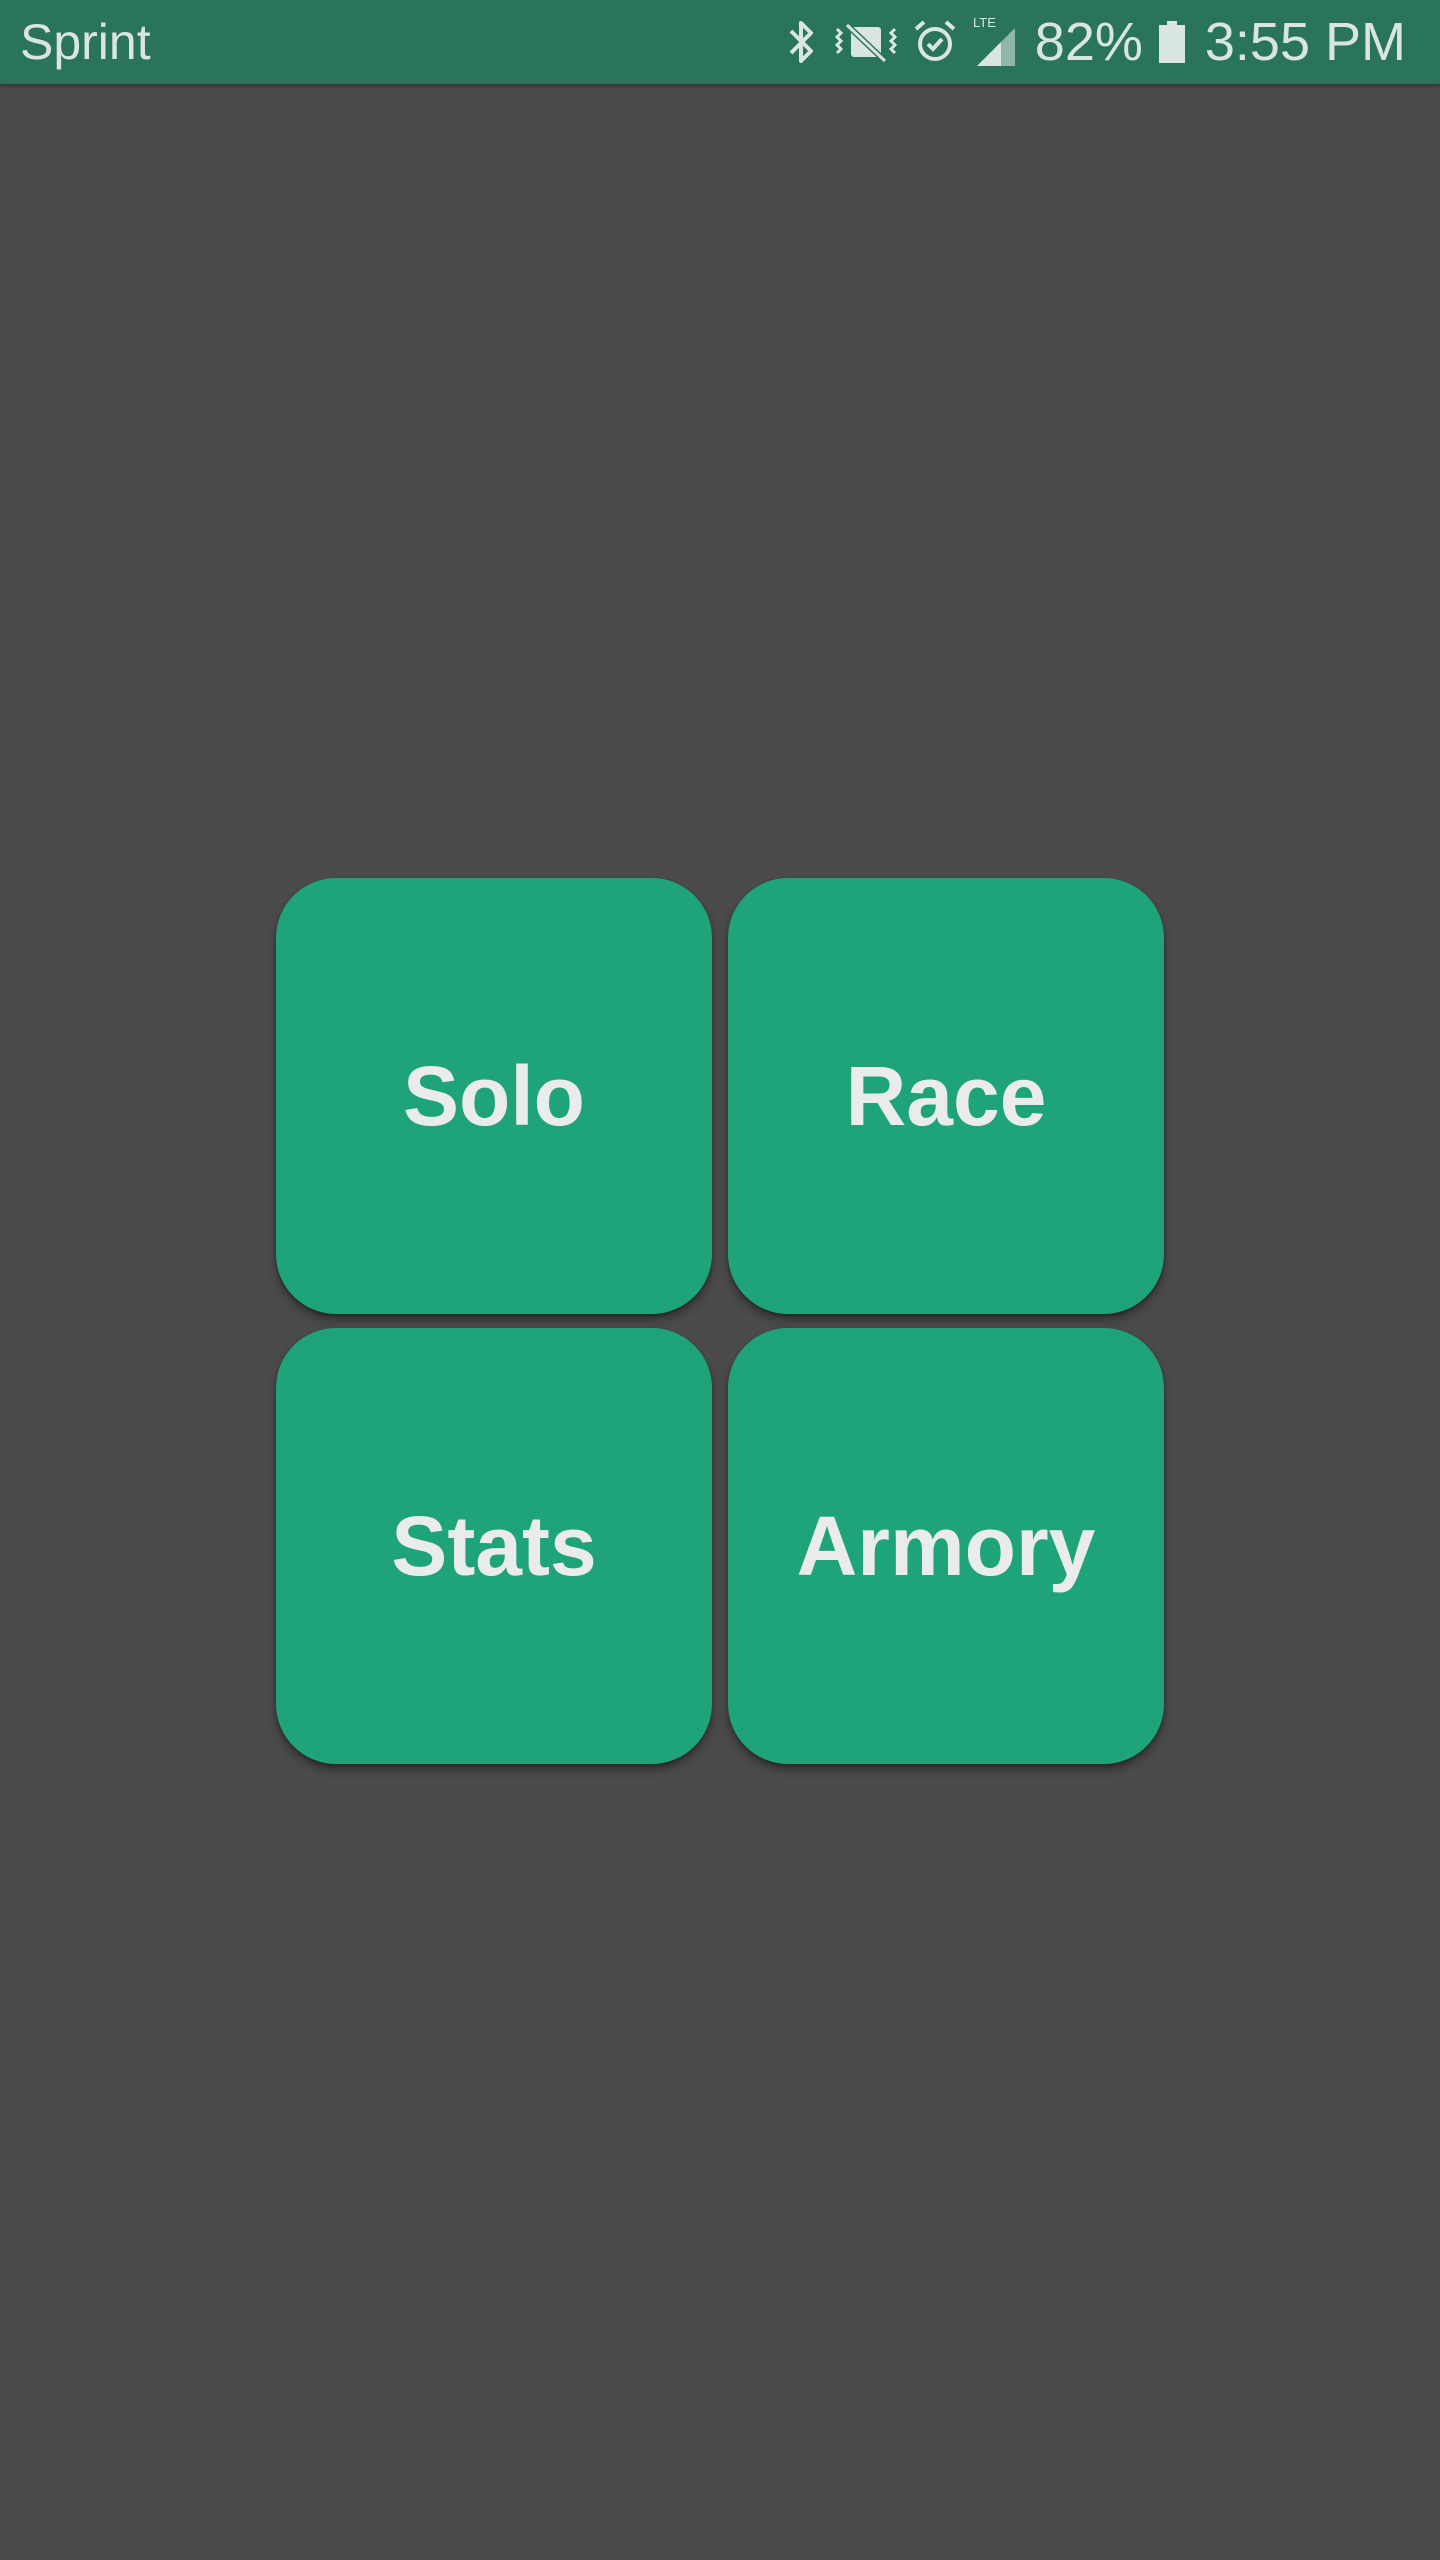 Image resolution: width=1440 pixels, height=2560 pixels. I want to click on race-button: Race, so click(946, 1096).